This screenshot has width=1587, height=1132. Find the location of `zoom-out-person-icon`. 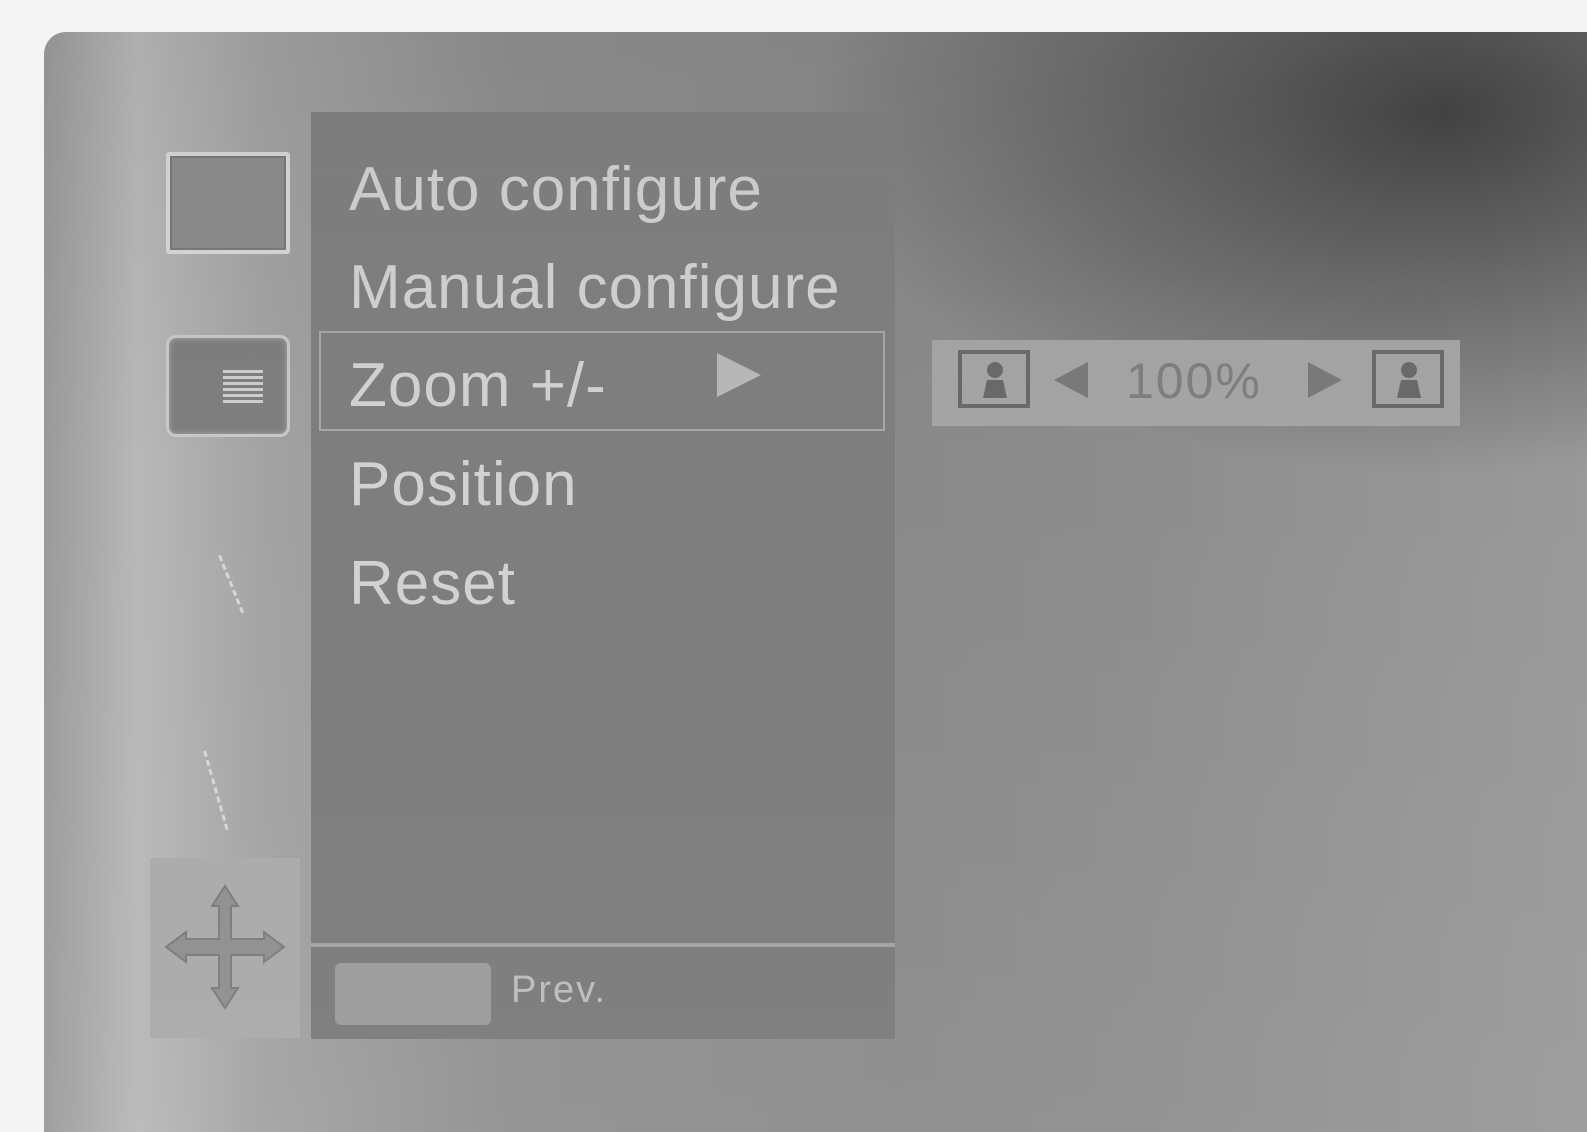

zoom-out-person-icon is located at coordinates (994, 379).